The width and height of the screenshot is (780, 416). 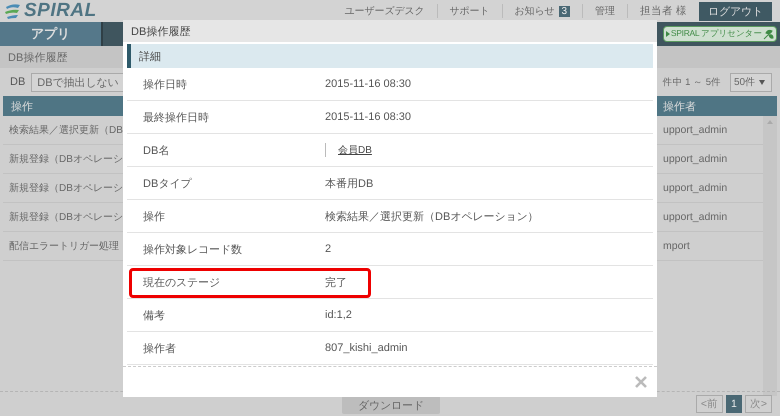 I want to click on leaf-icon, so click(x=768, y=34).